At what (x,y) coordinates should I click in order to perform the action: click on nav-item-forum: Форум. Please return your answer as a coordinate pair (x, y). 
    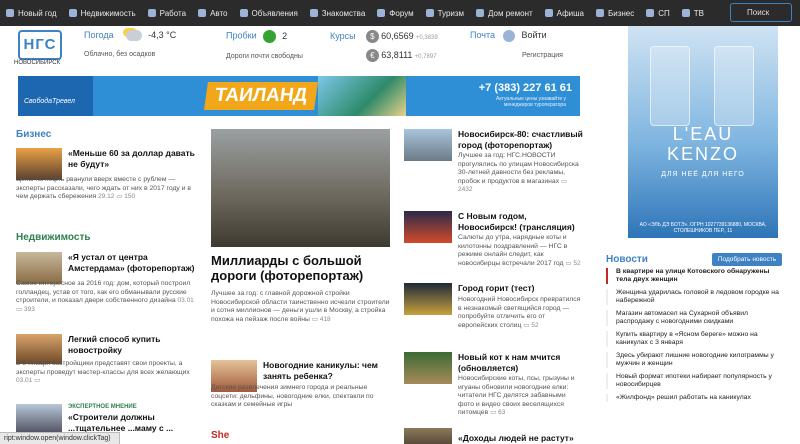
    Looking at the image, I should click on (395, 13).